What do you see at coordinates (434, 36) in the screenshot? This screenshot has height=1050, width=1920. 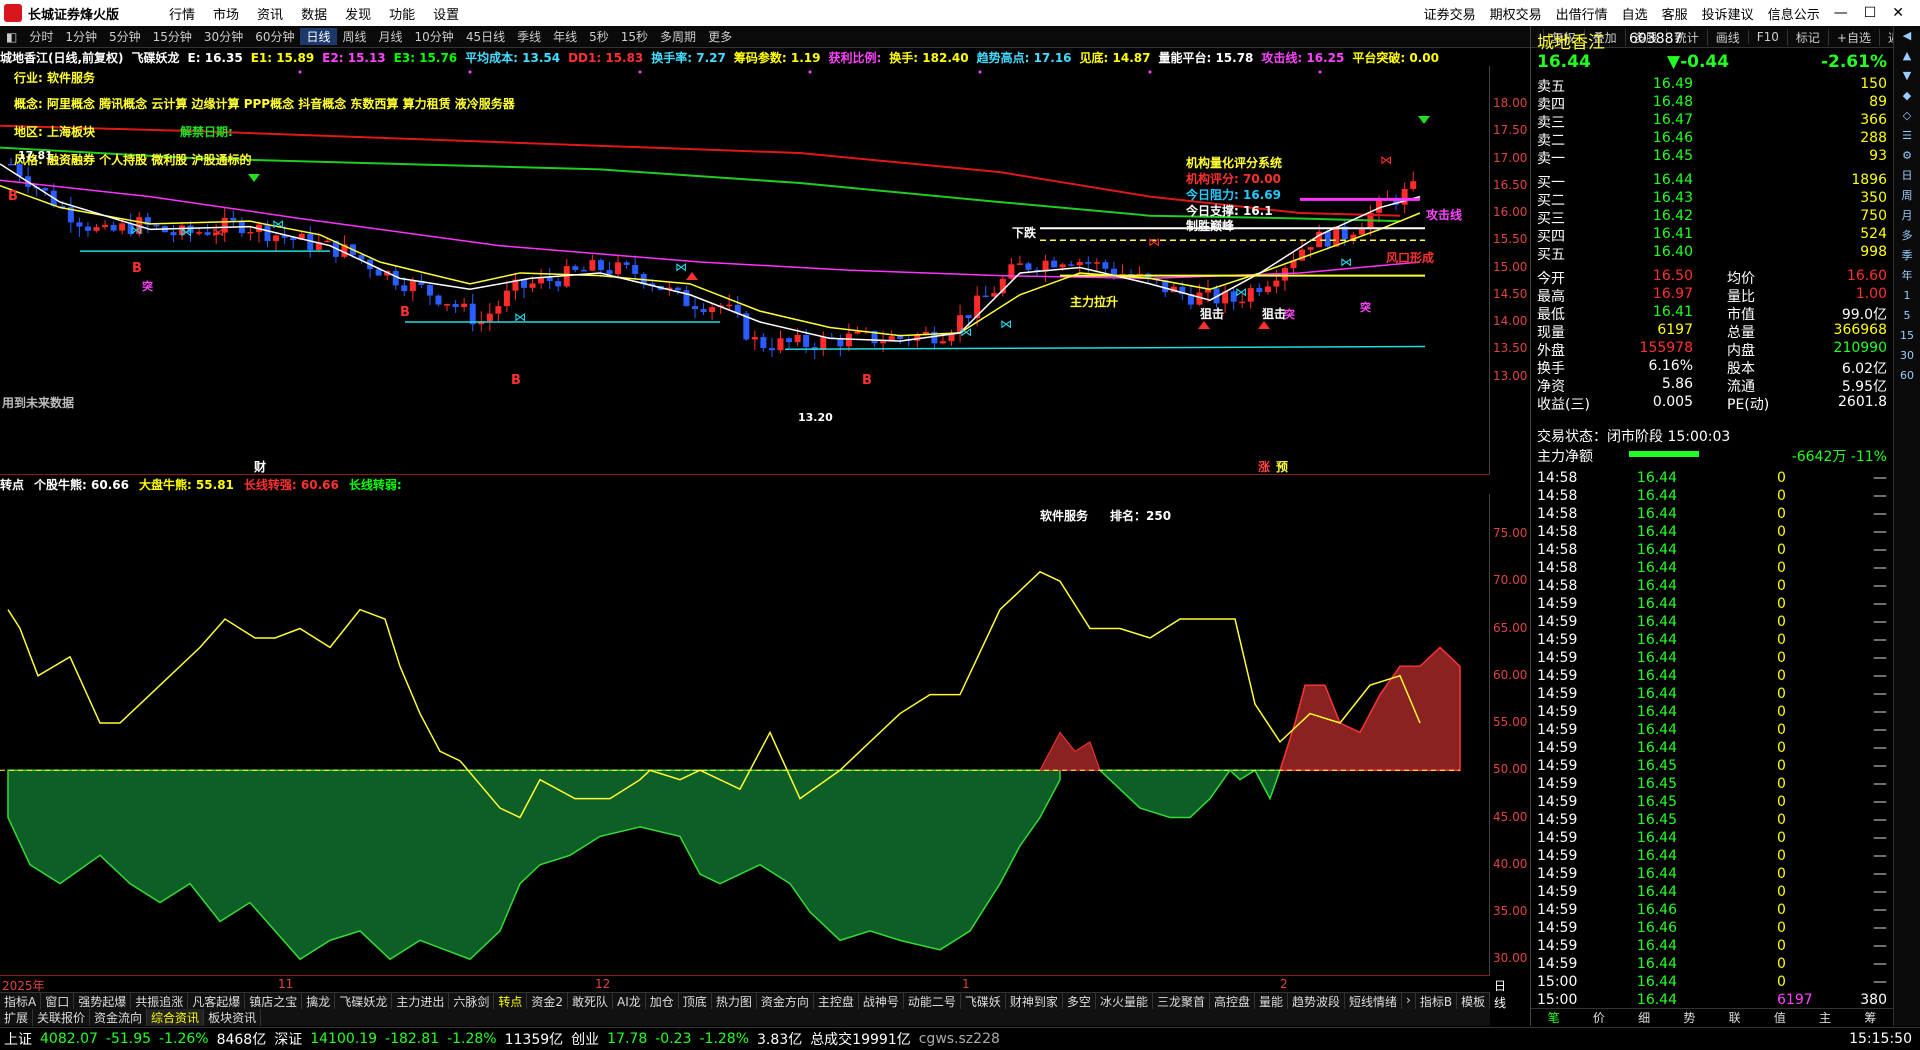 I see `period-tab-9: 10分钟` at bounding box center [434, 36].